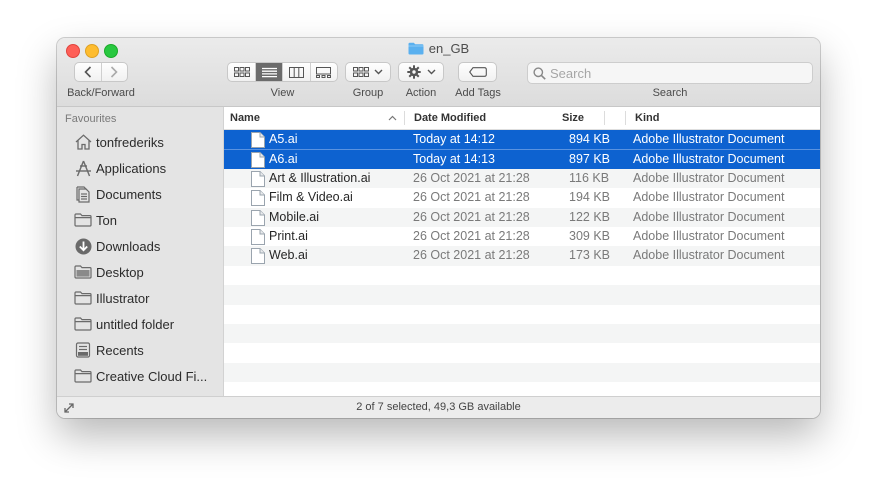  What do you see at coordinates (368, 93) in the screenshot?
I see `group-label: Group` at bounding box center [368, 93].